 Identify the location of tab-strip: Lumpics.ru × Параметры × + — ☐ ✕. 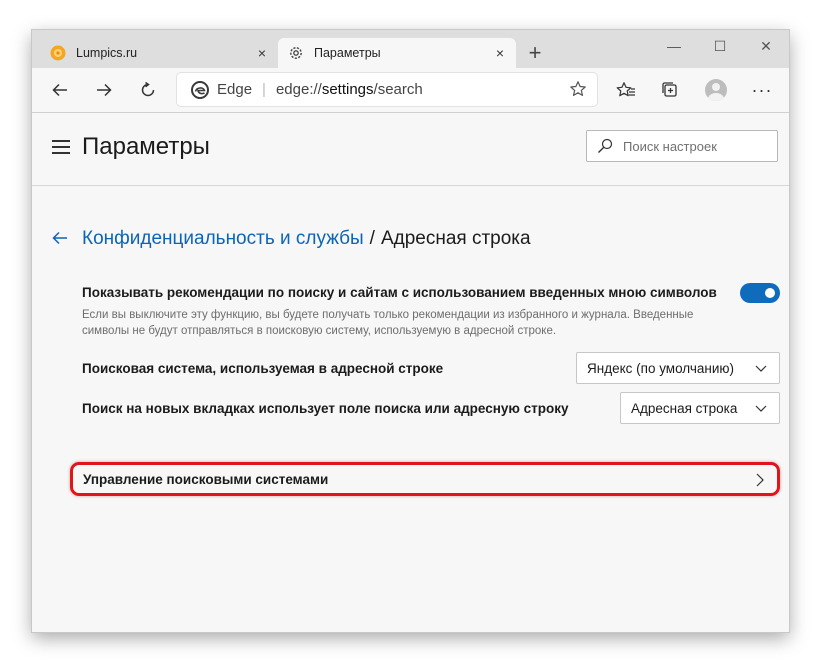
(410, 49).